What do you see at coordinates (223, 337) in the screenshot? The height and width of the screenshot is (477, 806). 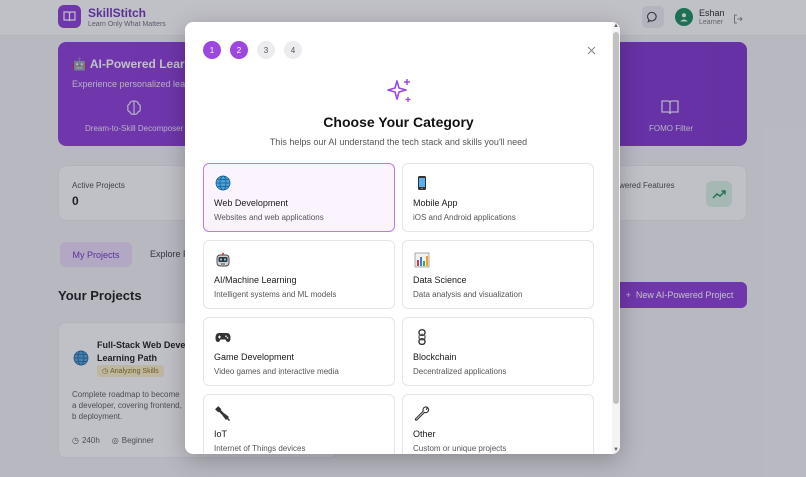 I see `gamepad-icon` at bounding box center [223, 337].